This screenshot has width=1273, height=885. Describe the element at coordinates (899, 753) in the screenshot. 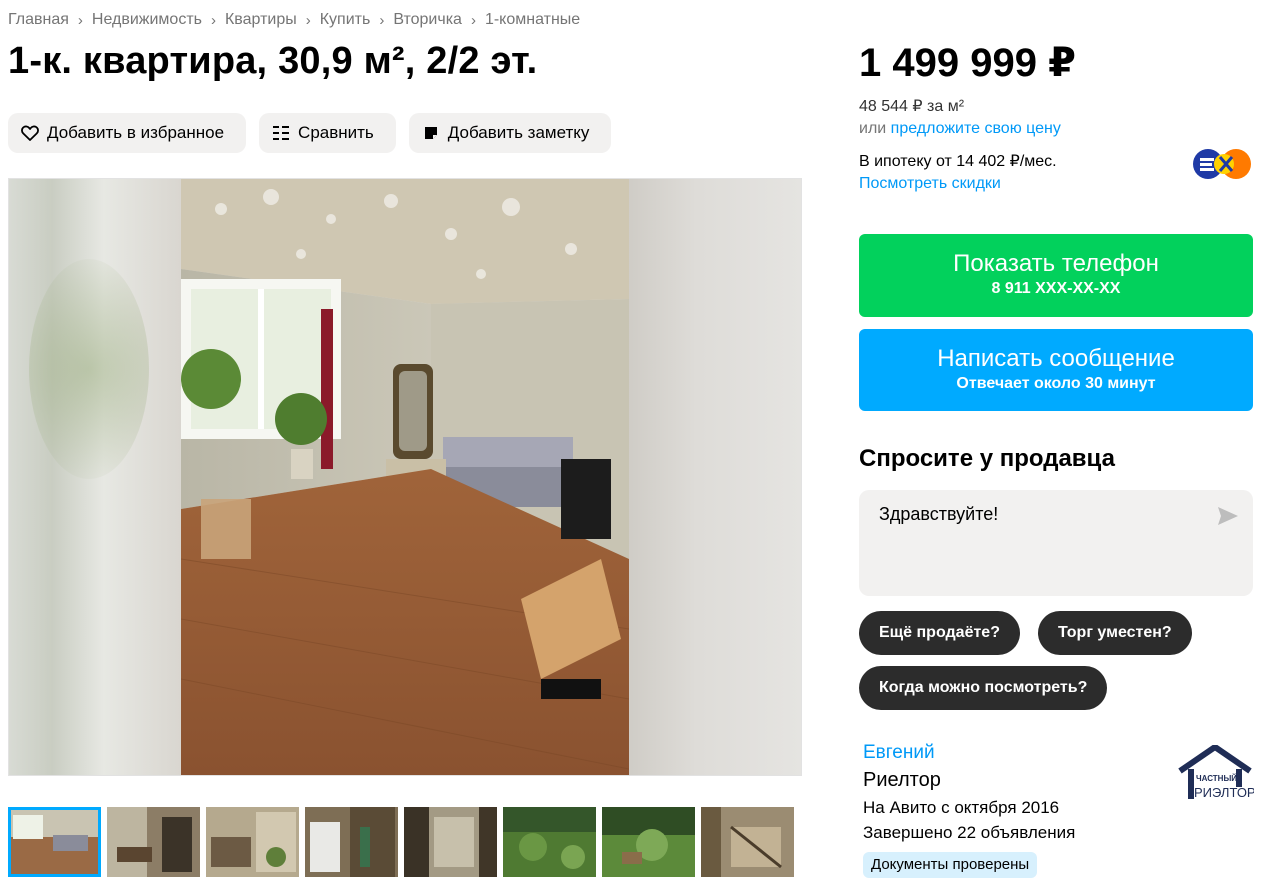

I see `seller-name-link: Евгений` at that location.